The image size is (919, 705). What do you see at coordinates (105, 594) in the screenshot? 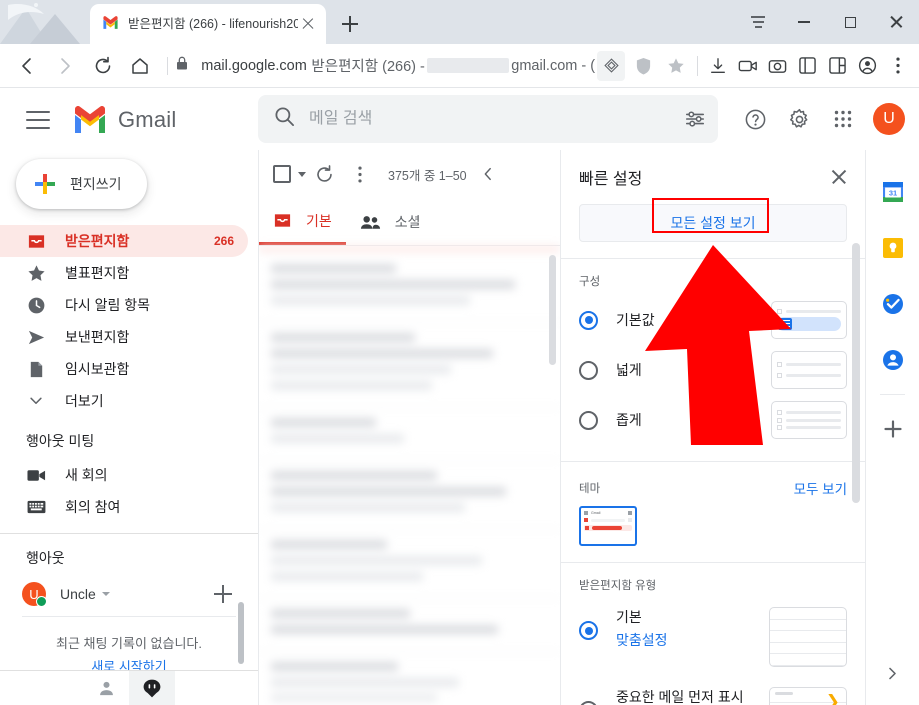
I see `chevron-down-icon` at bounding box center [105, 594].